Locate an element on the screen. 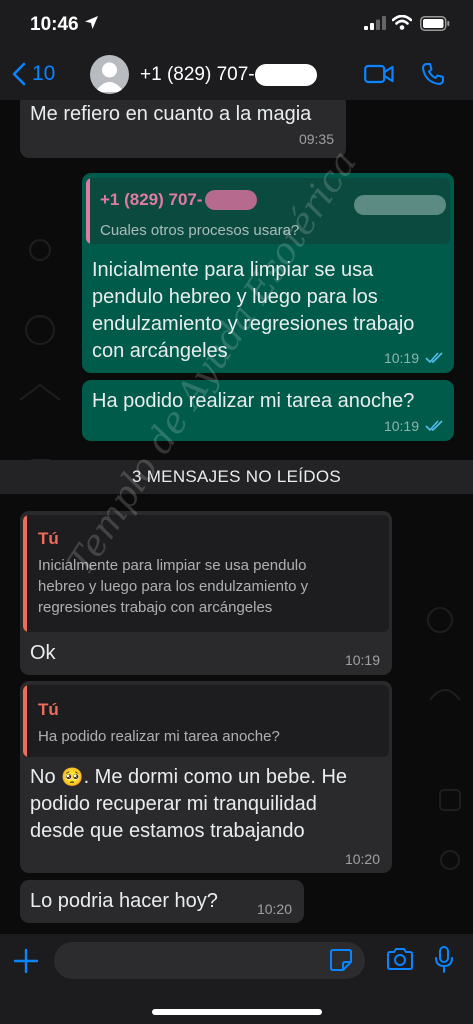 The width and height of the screenshot is (473, 1024). unread-count: 10 is located at coordinates (44, 73).